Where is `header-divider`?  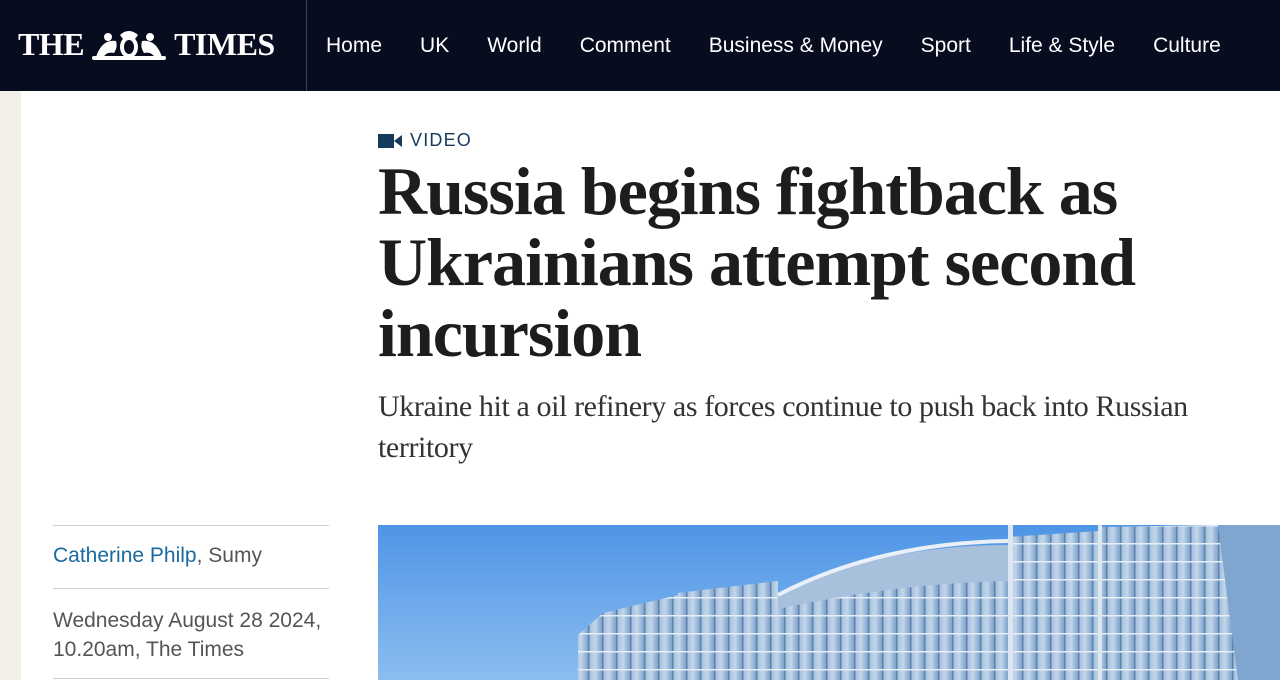 header-divider is located at coordinates (306, 45).